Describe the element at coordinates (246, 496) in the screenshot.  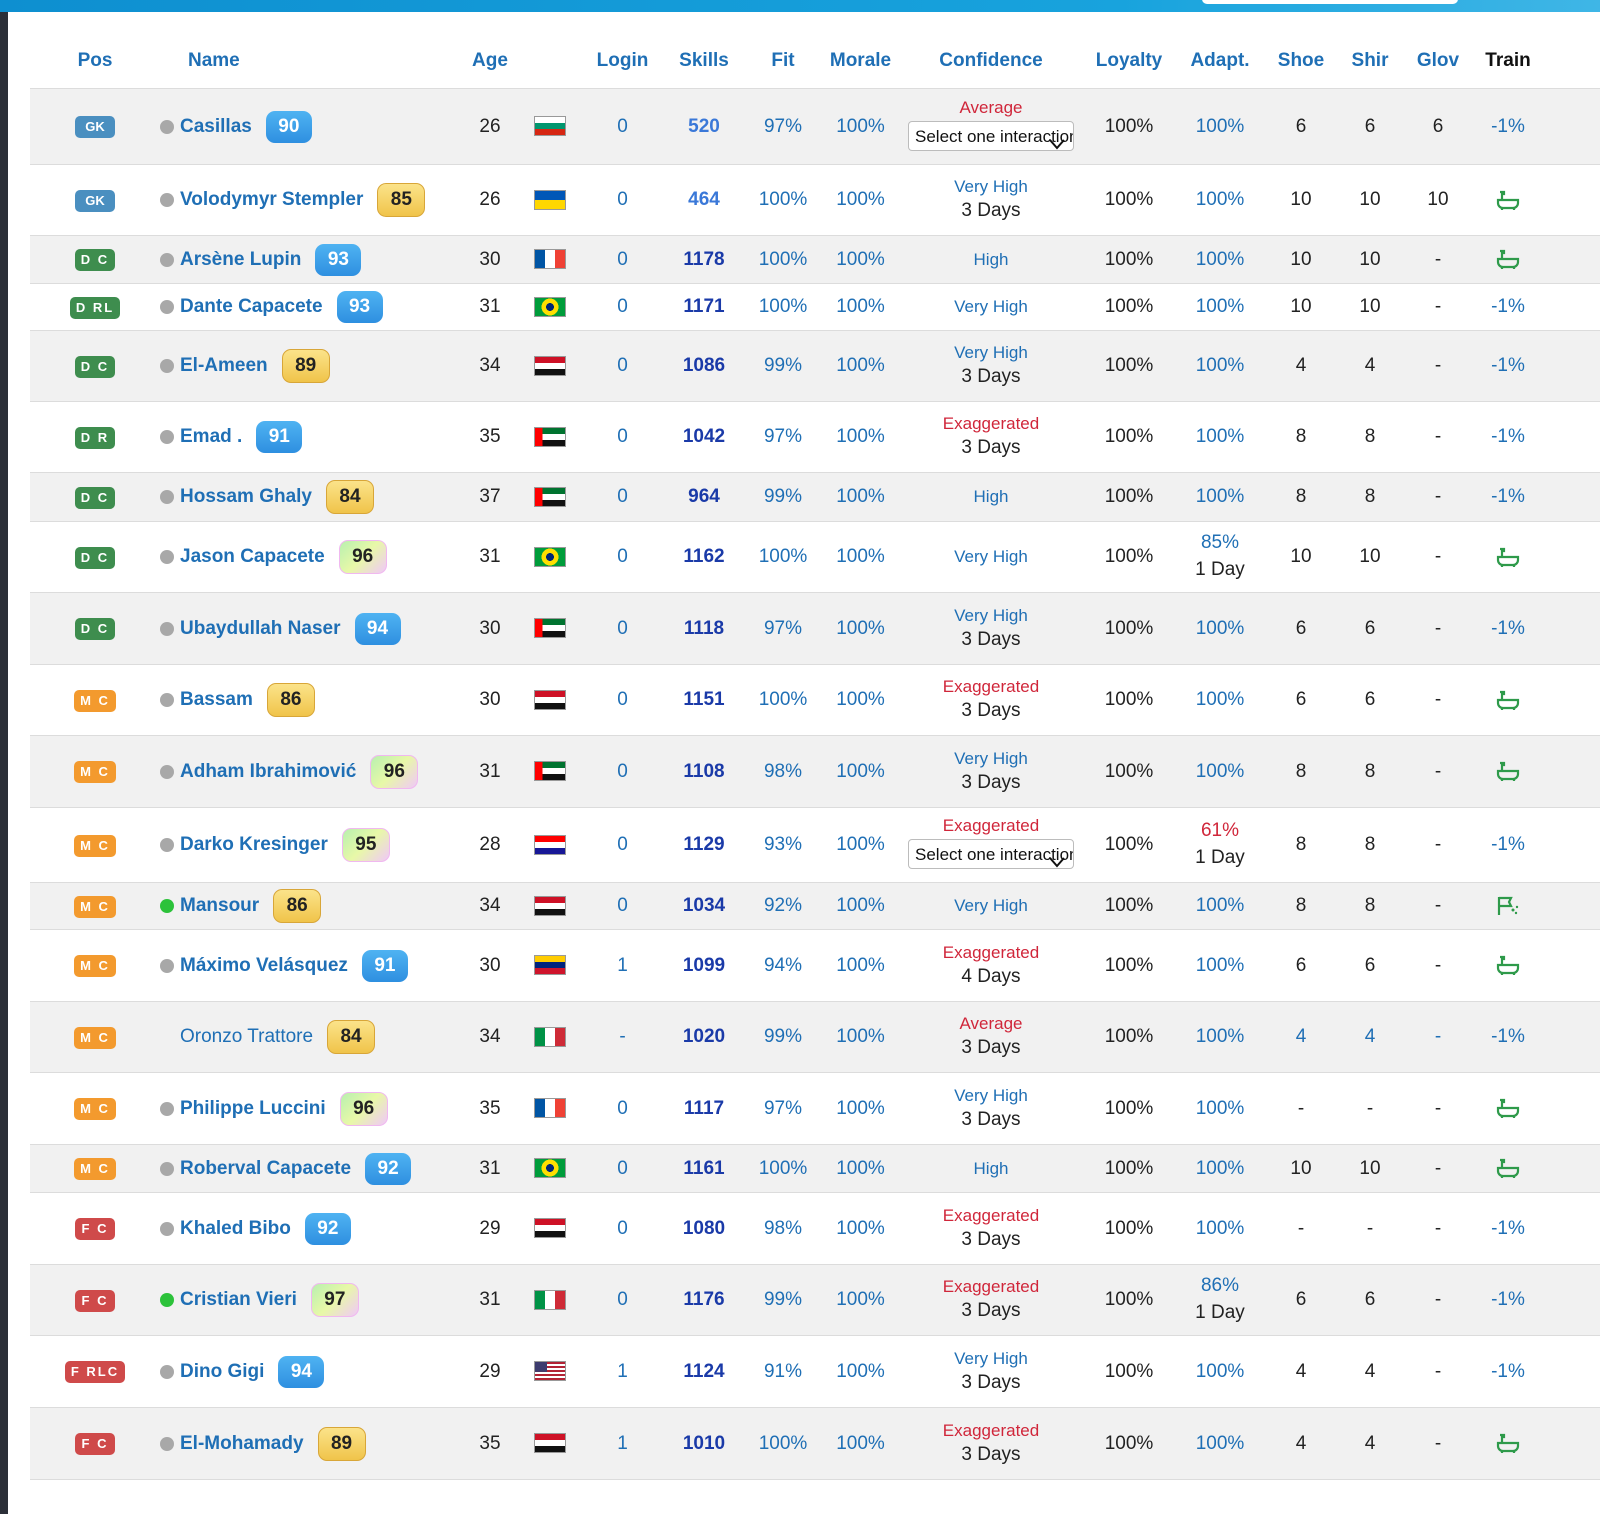
I see `player-name-link: Hossam Ghaly` at that location.